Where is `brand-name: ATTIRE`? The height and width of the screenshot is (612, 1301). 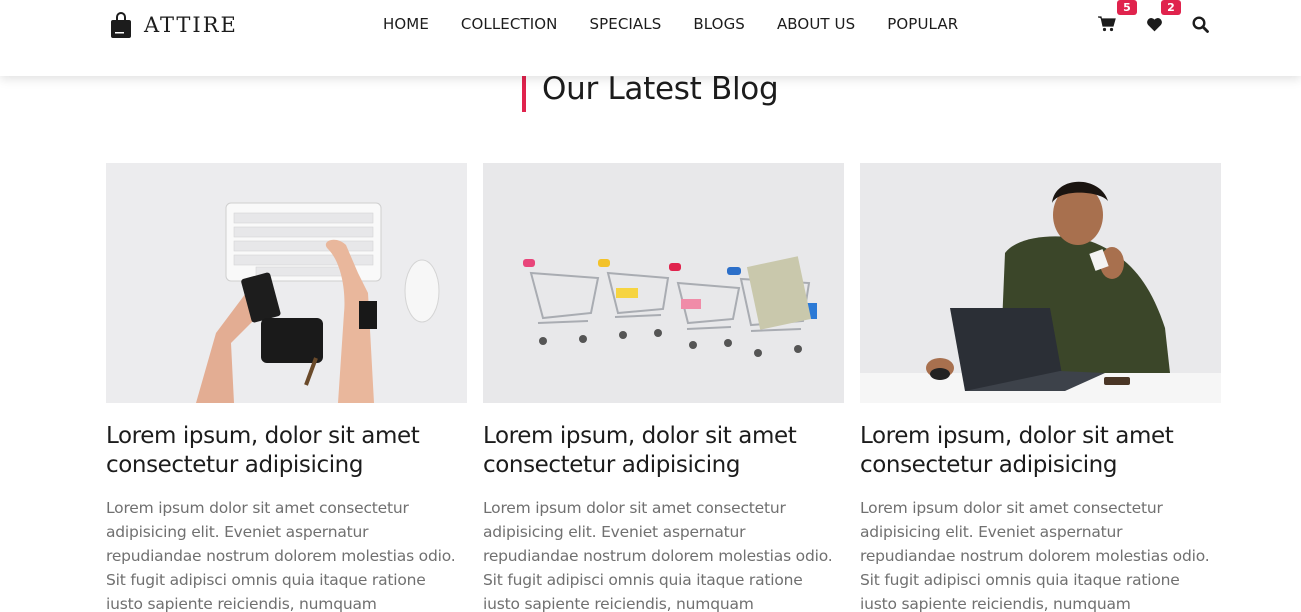 brand-name: ATTIRE is located at coordinates (191, 25).